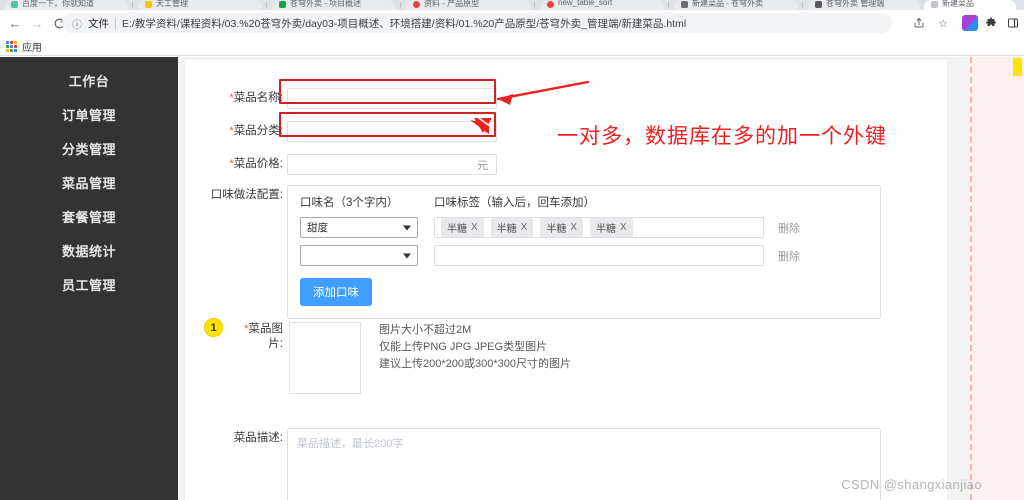 The width and height of the screenshot is (1024, 500). I want to click on add-flavor-button: 添加口味, so click(336, 292).